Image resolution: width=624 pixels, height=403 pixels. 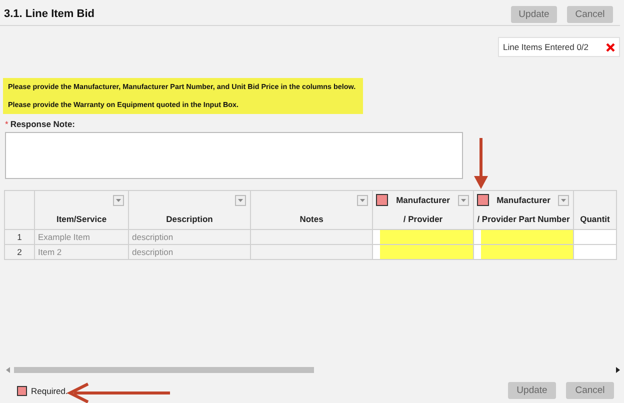 I want to click on row-number: 1, so click(x=19, y=237).